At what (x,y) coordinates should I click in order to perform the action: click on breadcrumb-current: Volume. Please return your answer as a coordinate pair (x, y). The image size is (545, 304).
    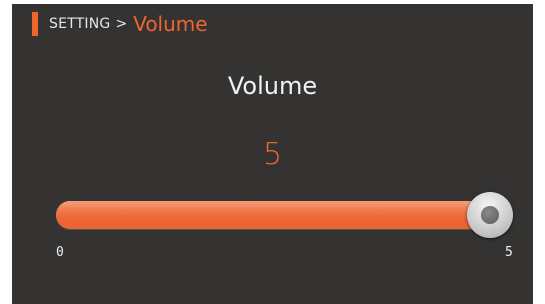
    Looking at the image, I should click on (170, 24).